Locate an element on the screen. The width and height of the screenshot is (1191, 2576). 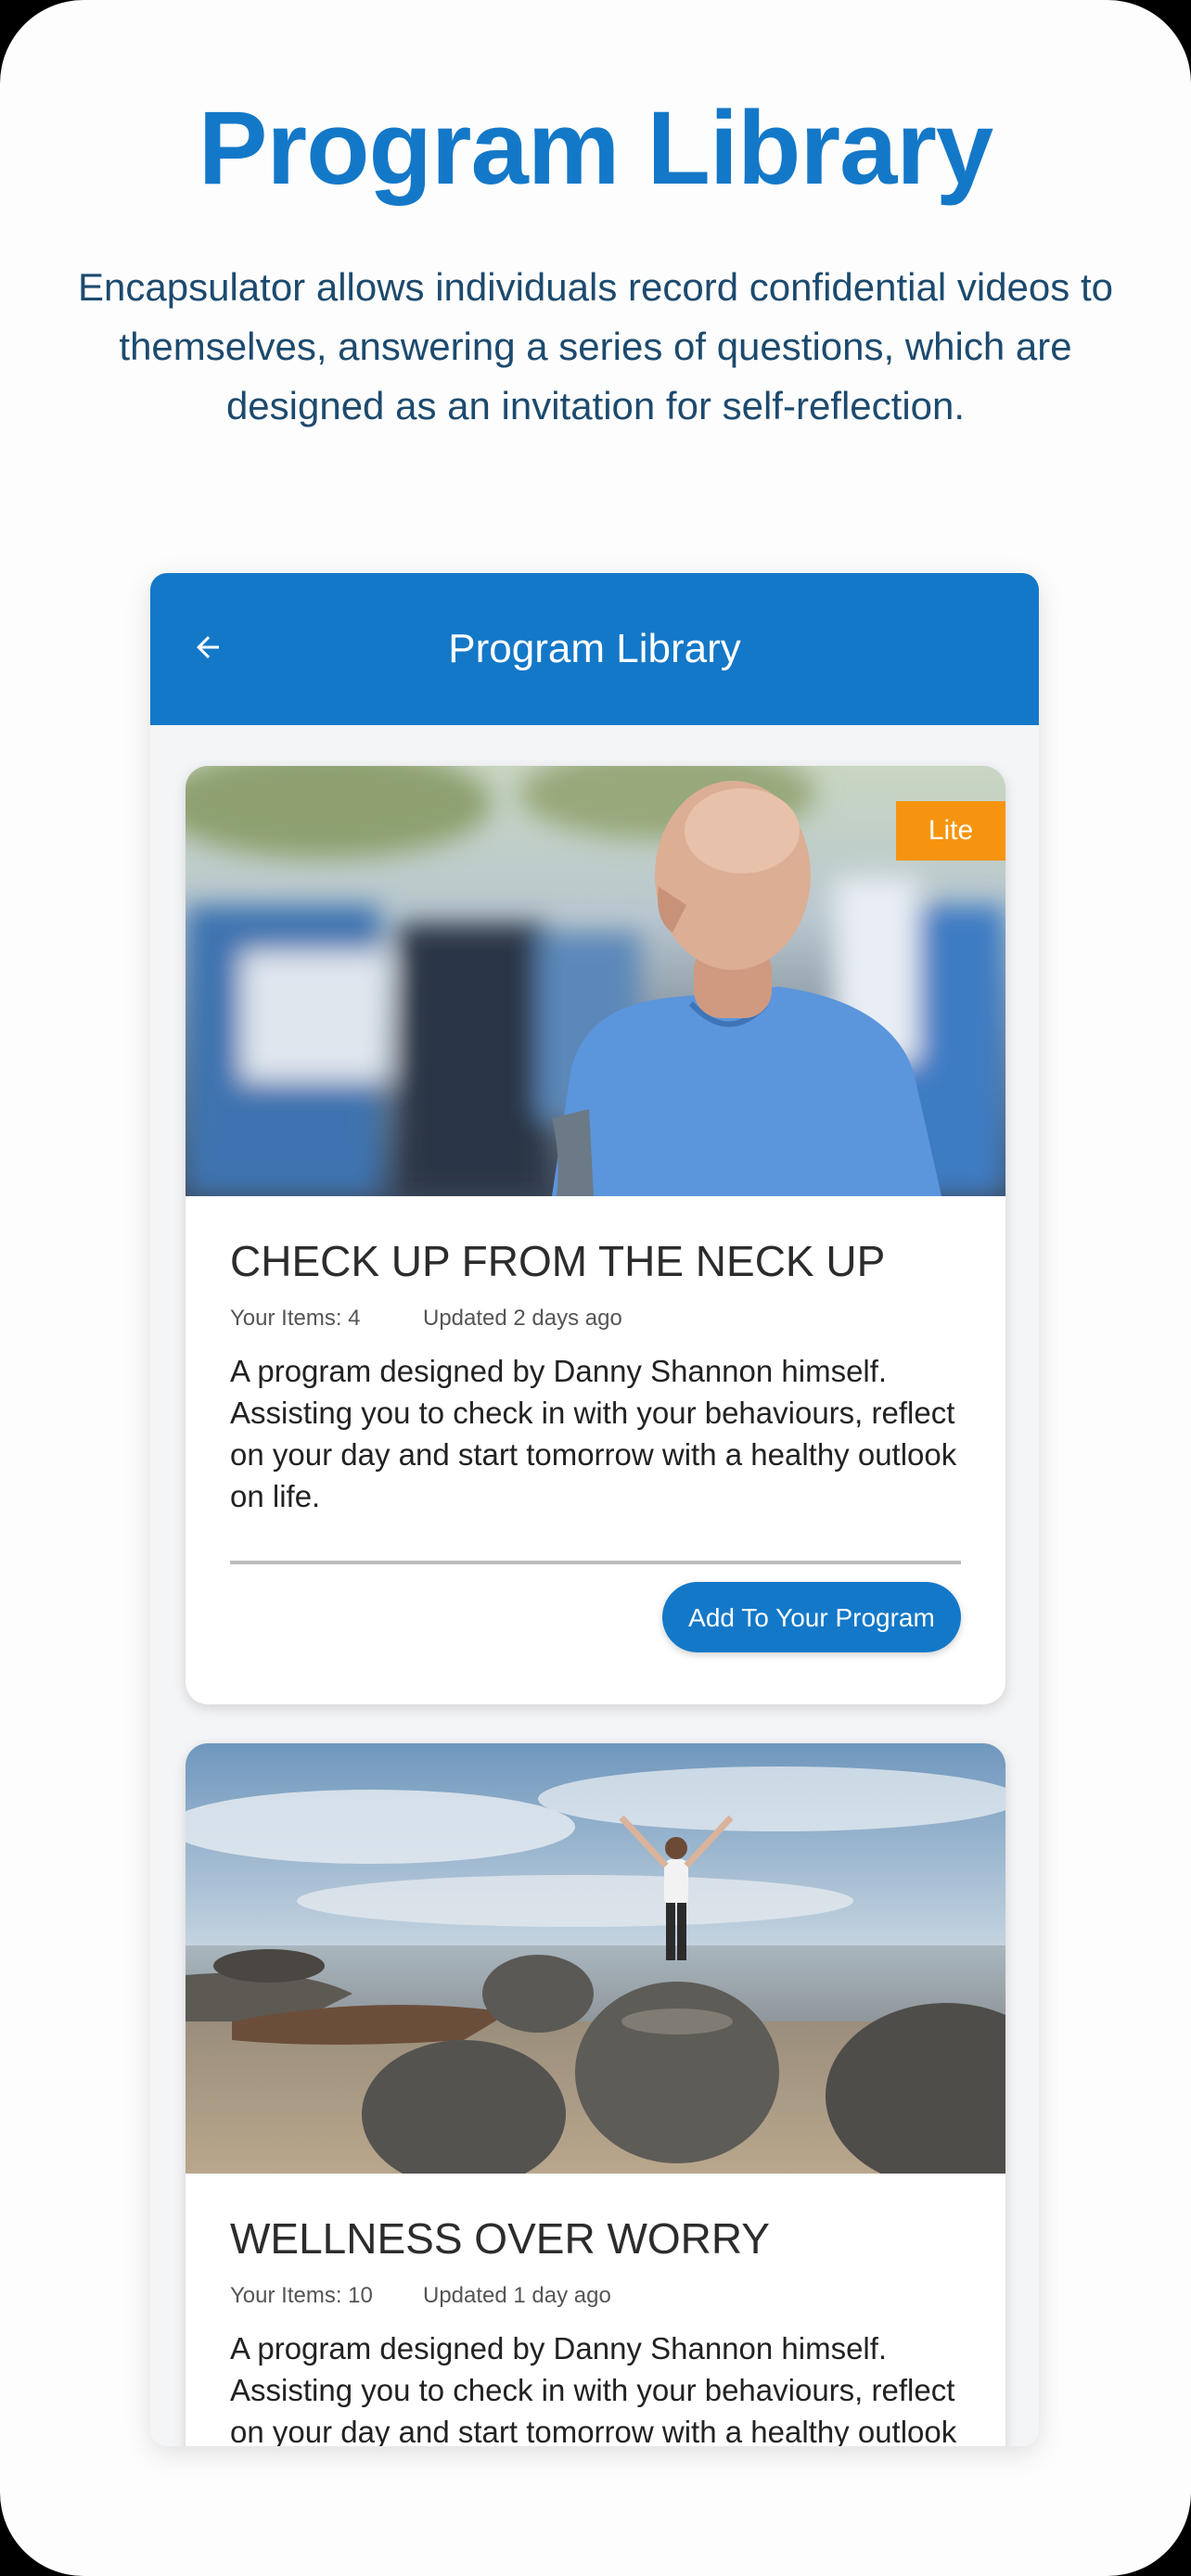
program-title: CHECK UP FROM THE NECK UP is located at coordinates (558, 1261).